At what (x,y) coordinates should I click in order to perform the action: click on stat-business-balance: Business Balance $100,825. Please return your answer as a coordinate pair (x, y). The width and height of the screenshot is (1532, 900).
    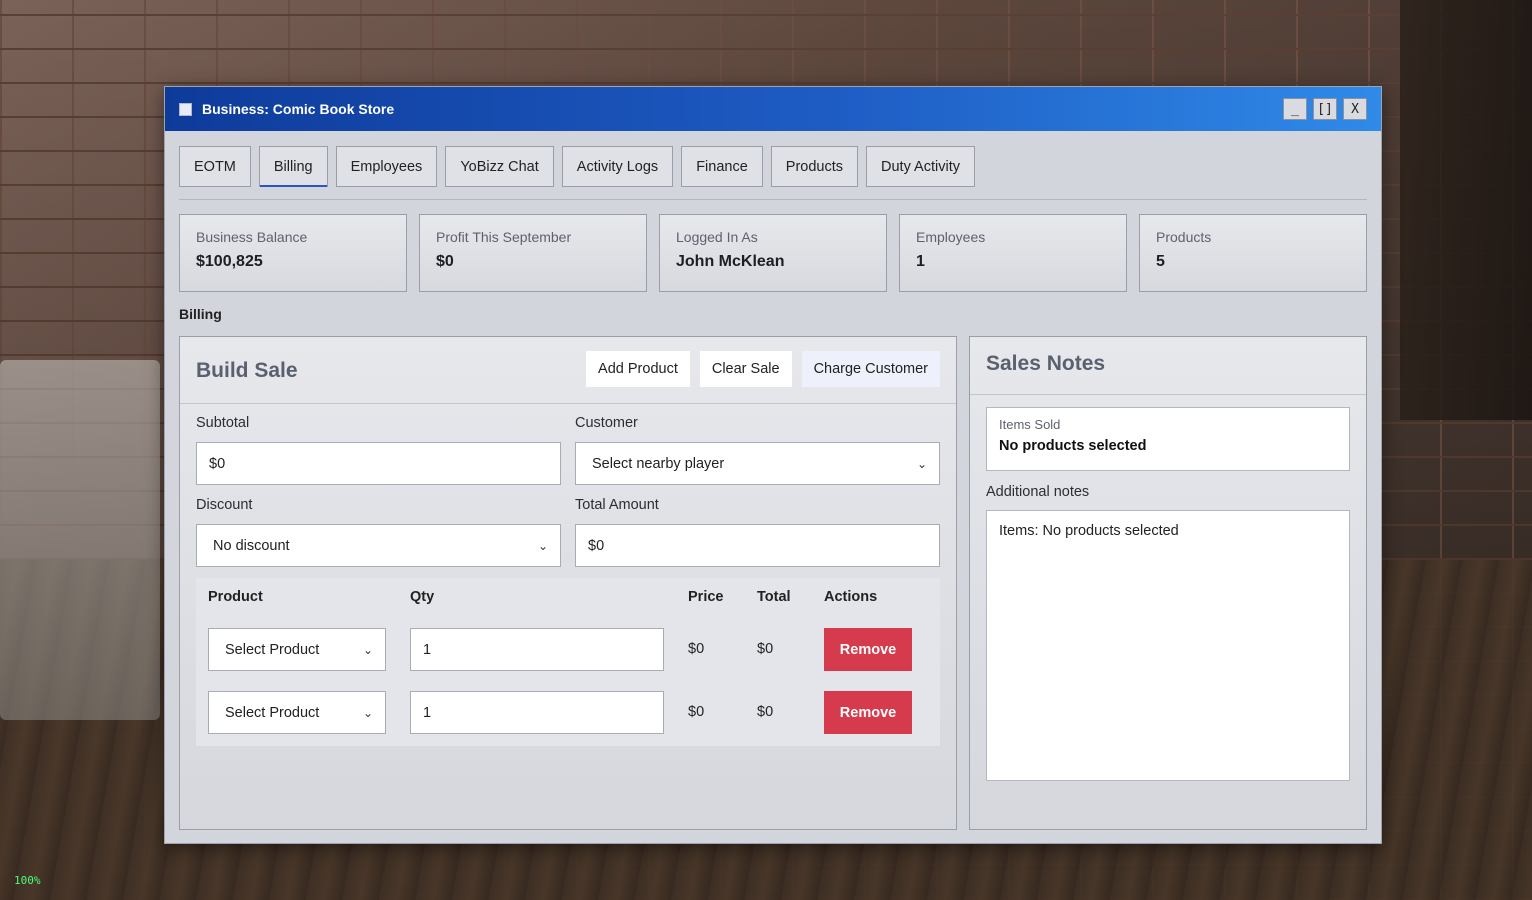
    Looking at the image, I should click on (293, 253).